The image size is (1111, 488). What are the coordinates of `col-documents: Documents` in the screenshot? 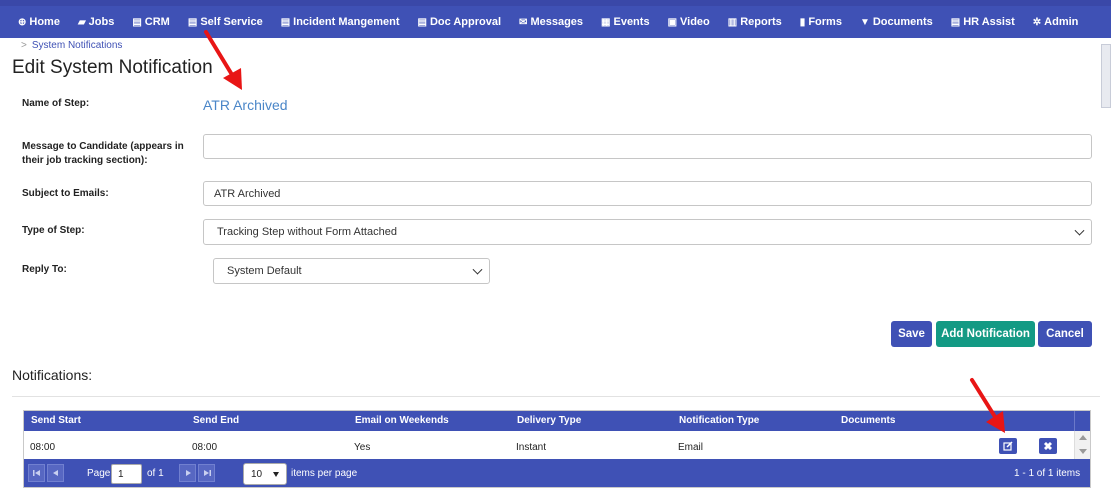 It's located at (868, 420).